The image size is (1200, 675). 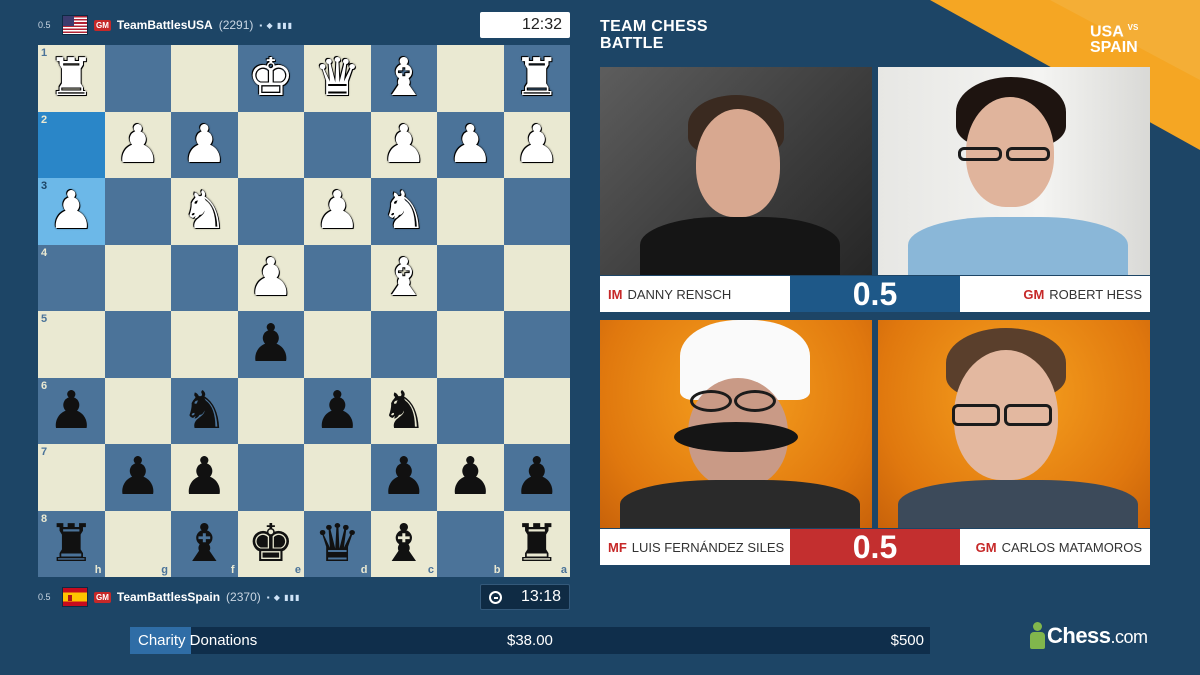 I want to click on board-square-e1: ♚, so click(x=270, y=78).